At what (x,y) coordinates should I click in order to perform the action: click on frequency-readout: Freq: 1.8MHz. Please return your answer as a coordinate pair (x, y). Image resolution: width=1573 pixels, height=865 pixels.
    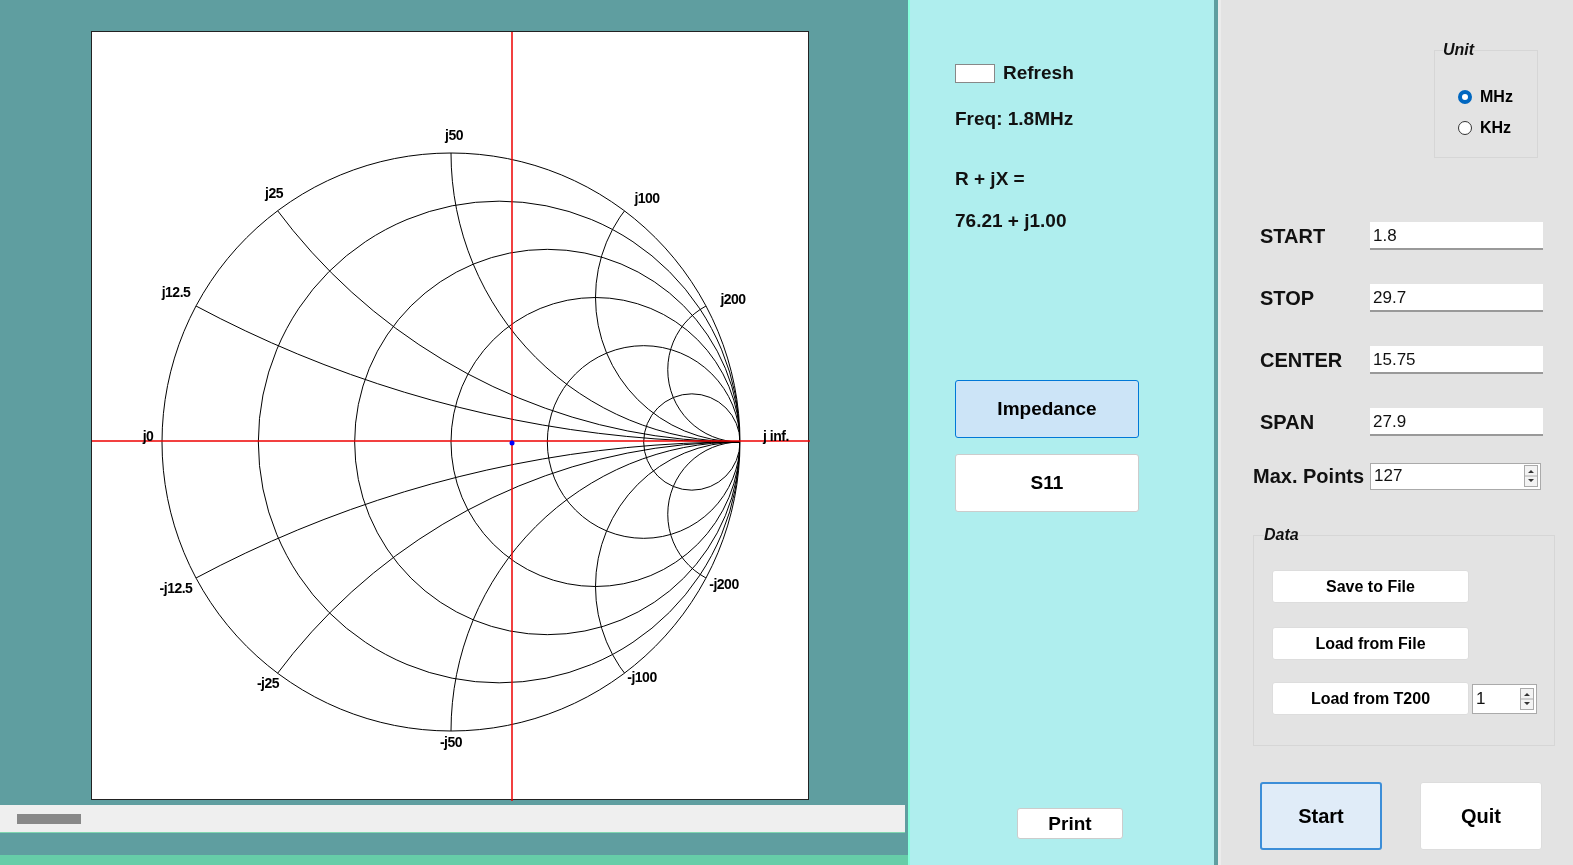
    Looking at the image, I should click on (1015, 119).